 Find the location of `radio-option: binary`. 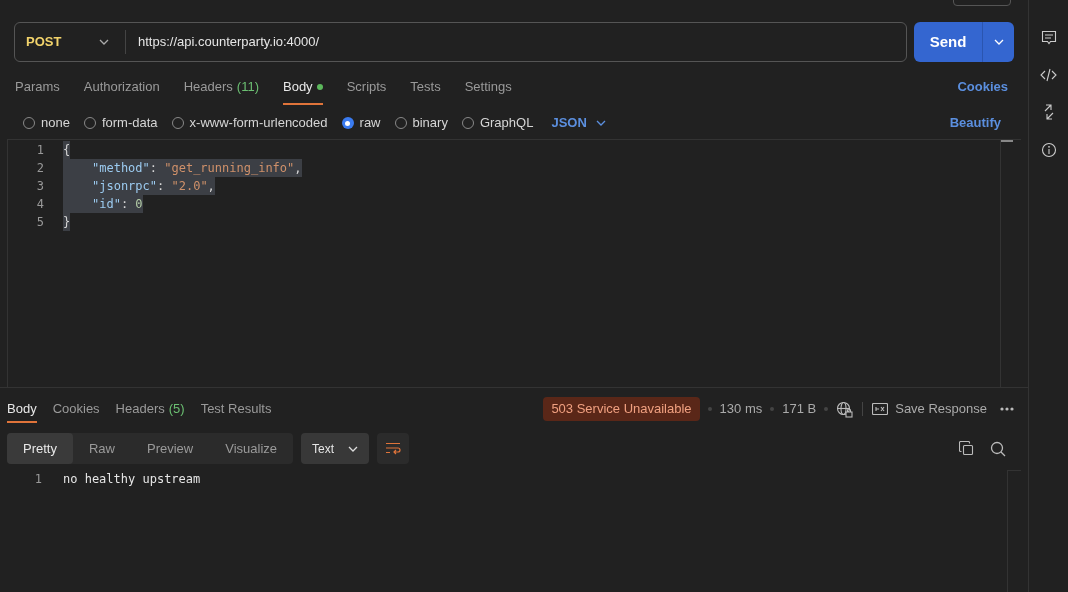

radio-option: binary is located at coordinates (421, 123).